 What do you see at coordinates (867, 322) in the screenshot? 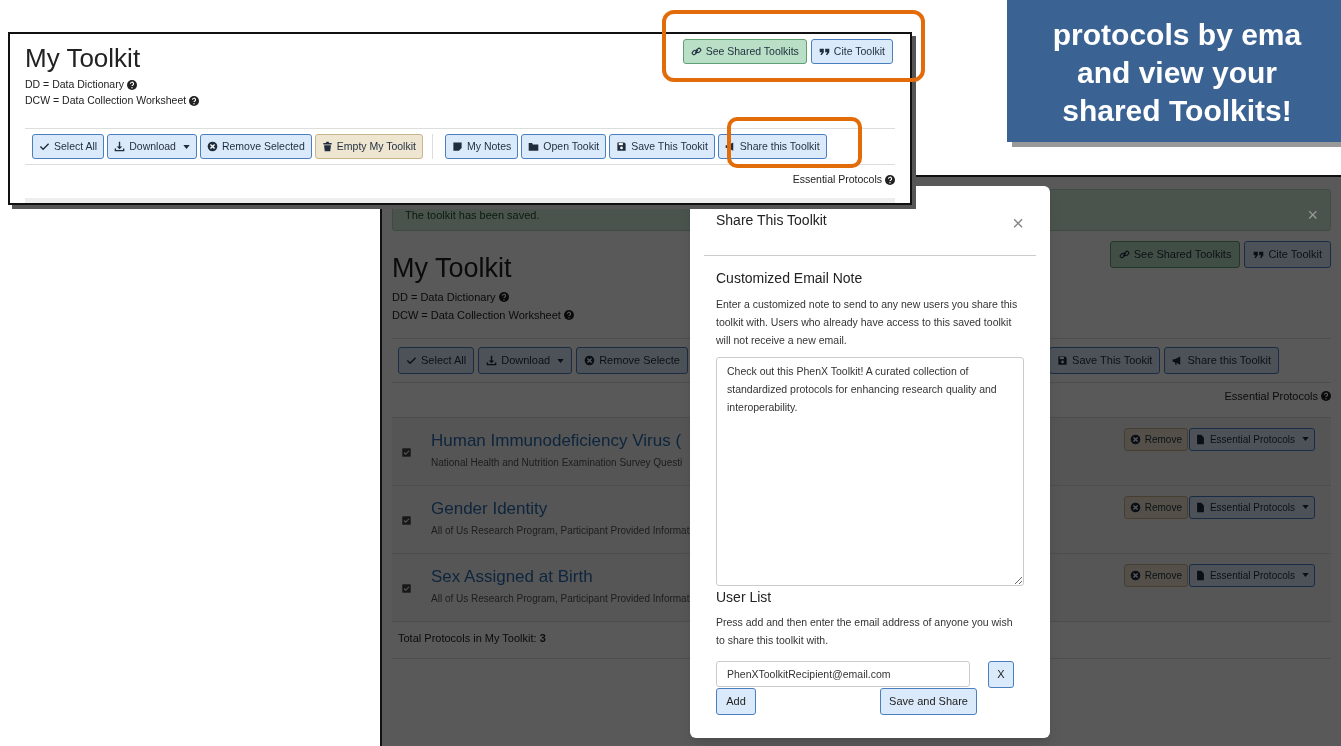
I see `help-text: Enter a customized note to send to any new users you share this toolkit with. Users who already have access to this saved toolkit will not receive a new email.` at bounding box center [867, 322].